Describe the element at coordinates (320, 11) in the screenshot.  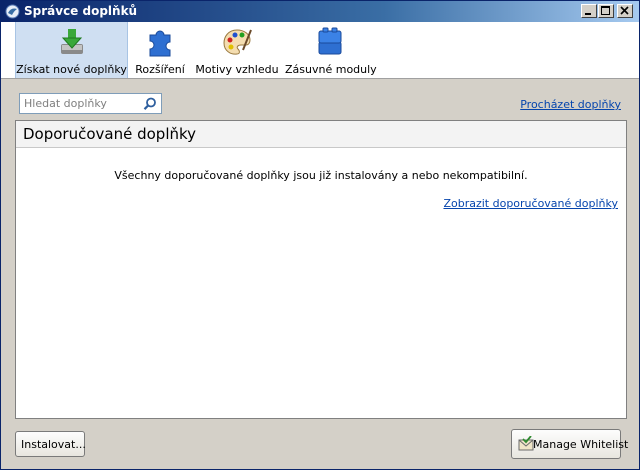
I see `title-bar: Správce doplňků` at that location.